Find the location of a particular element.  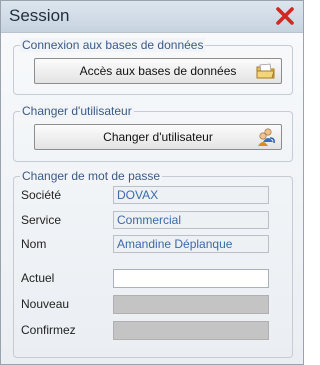

current-password-label: Actuel is located at coordinates (38, 278).